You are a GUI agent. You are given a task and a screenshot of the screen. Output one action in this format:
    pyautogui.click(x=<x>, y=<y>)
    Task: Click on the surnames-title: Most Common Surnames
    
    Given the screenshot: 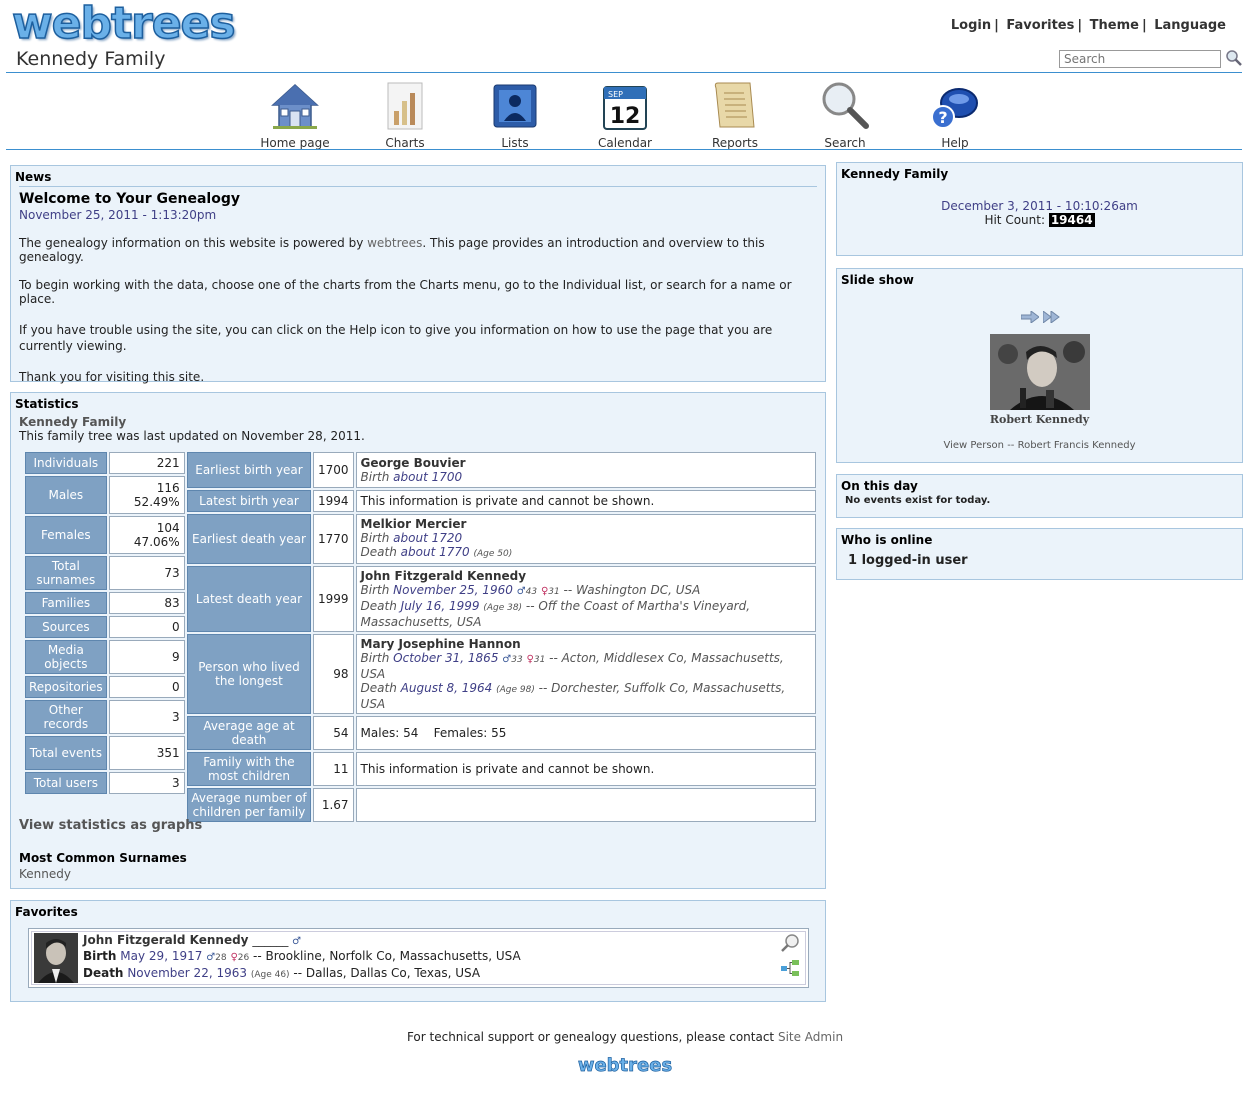 What is the action you would take?
    pyautogui.click(x=103, y=858)
    